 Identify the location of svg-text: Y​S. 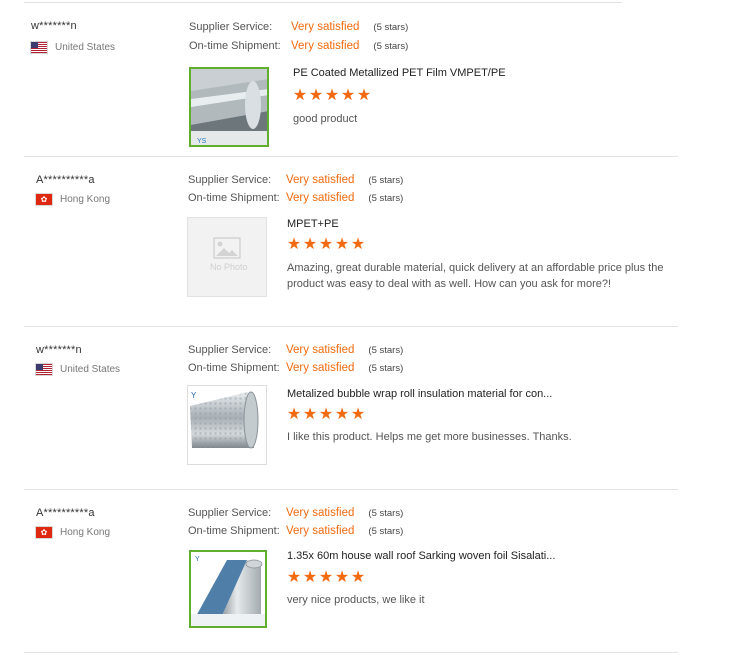
(202, 141).